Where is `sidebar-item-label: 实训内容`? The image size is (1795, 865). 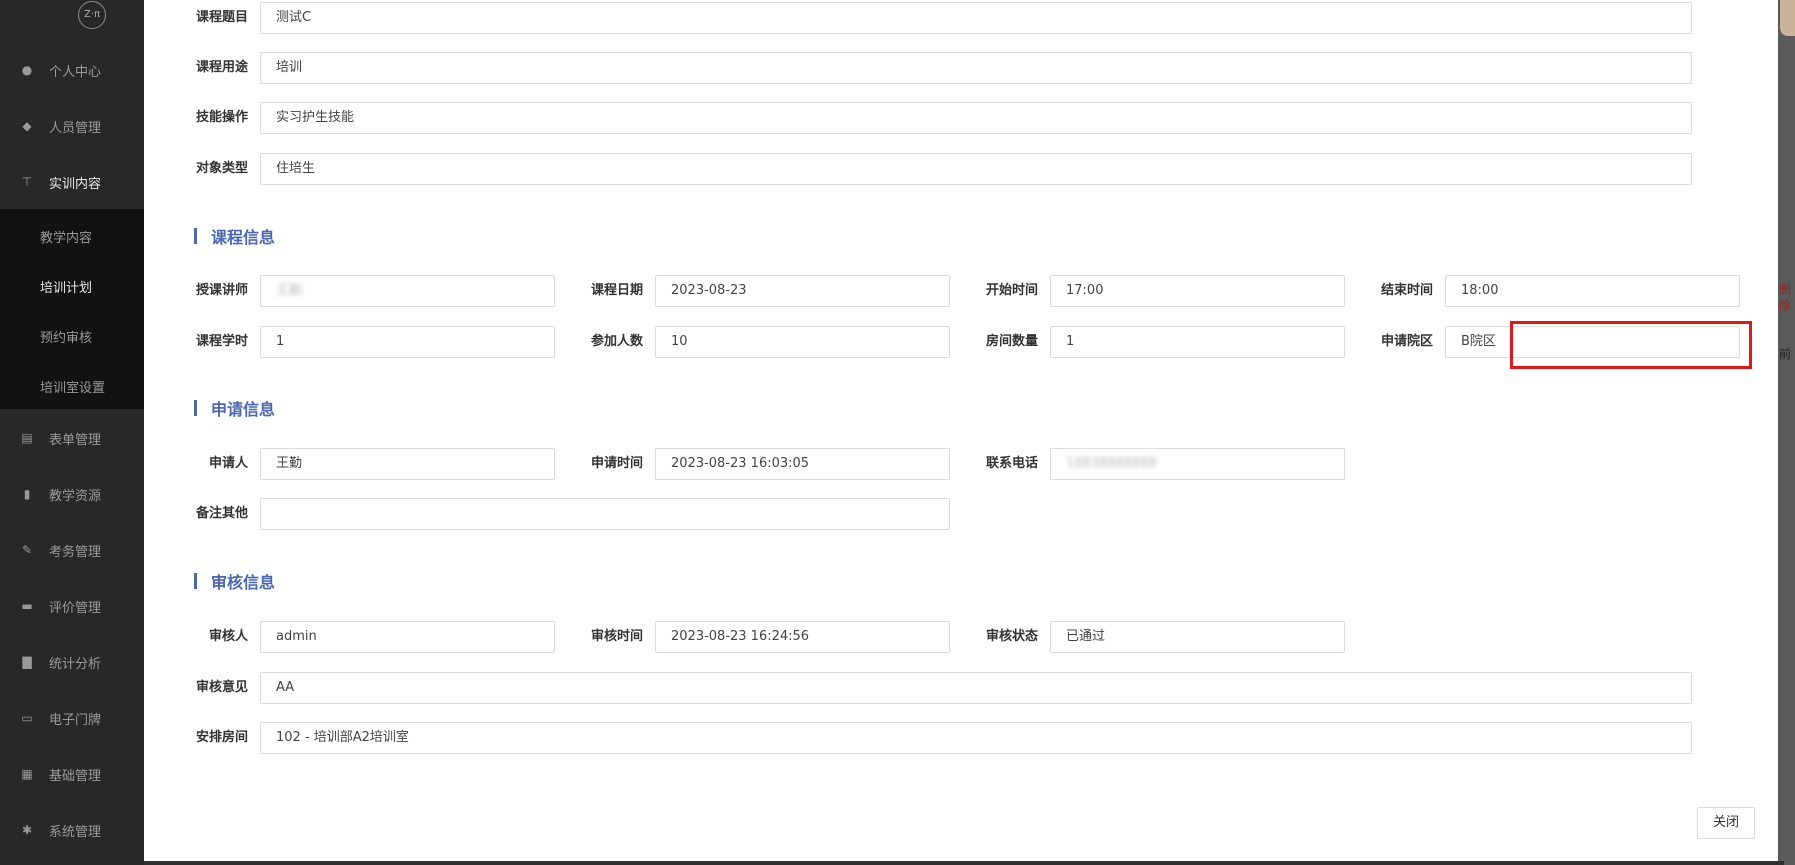
sidebar-item-label: 实训内容 is located at coordinates (75, 184).